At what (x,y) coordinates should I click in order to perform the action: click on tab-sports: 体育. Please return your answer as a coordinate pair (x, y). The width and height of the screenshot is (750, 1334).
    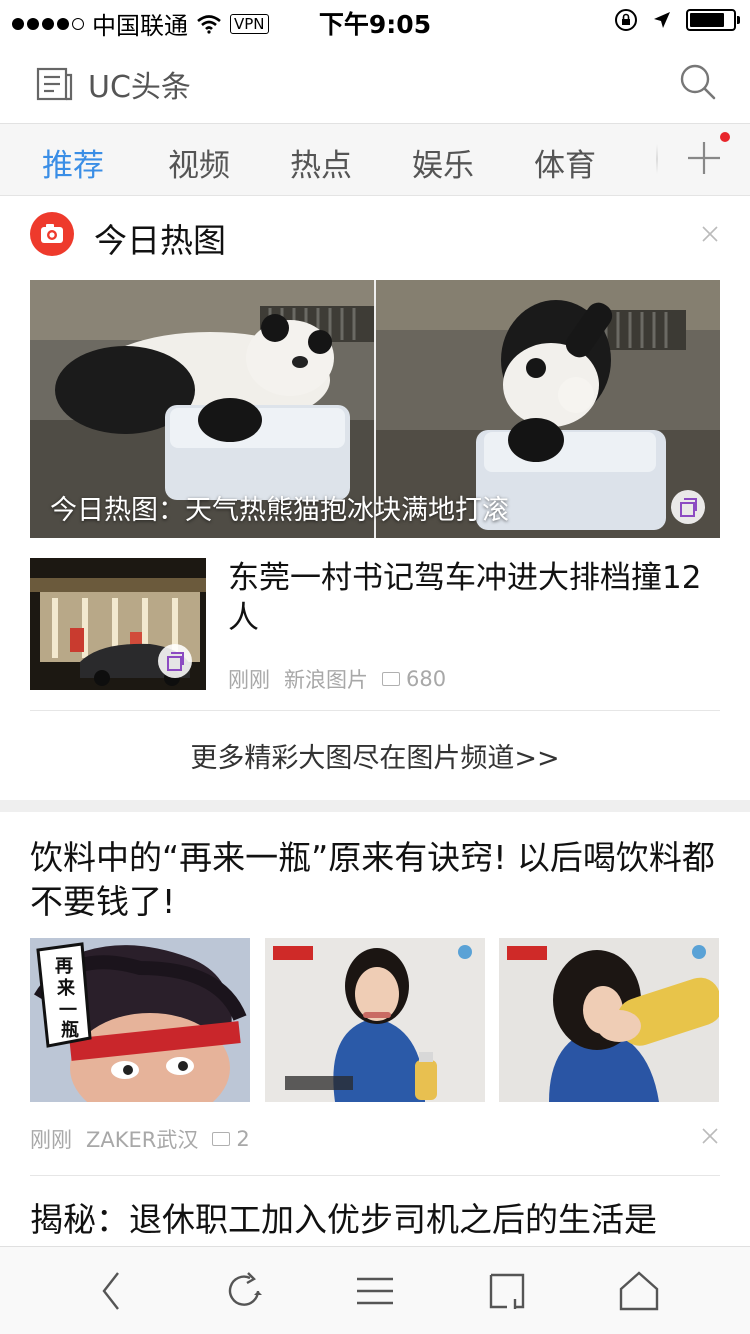
    Looking at the image, I should click on (565, 162).